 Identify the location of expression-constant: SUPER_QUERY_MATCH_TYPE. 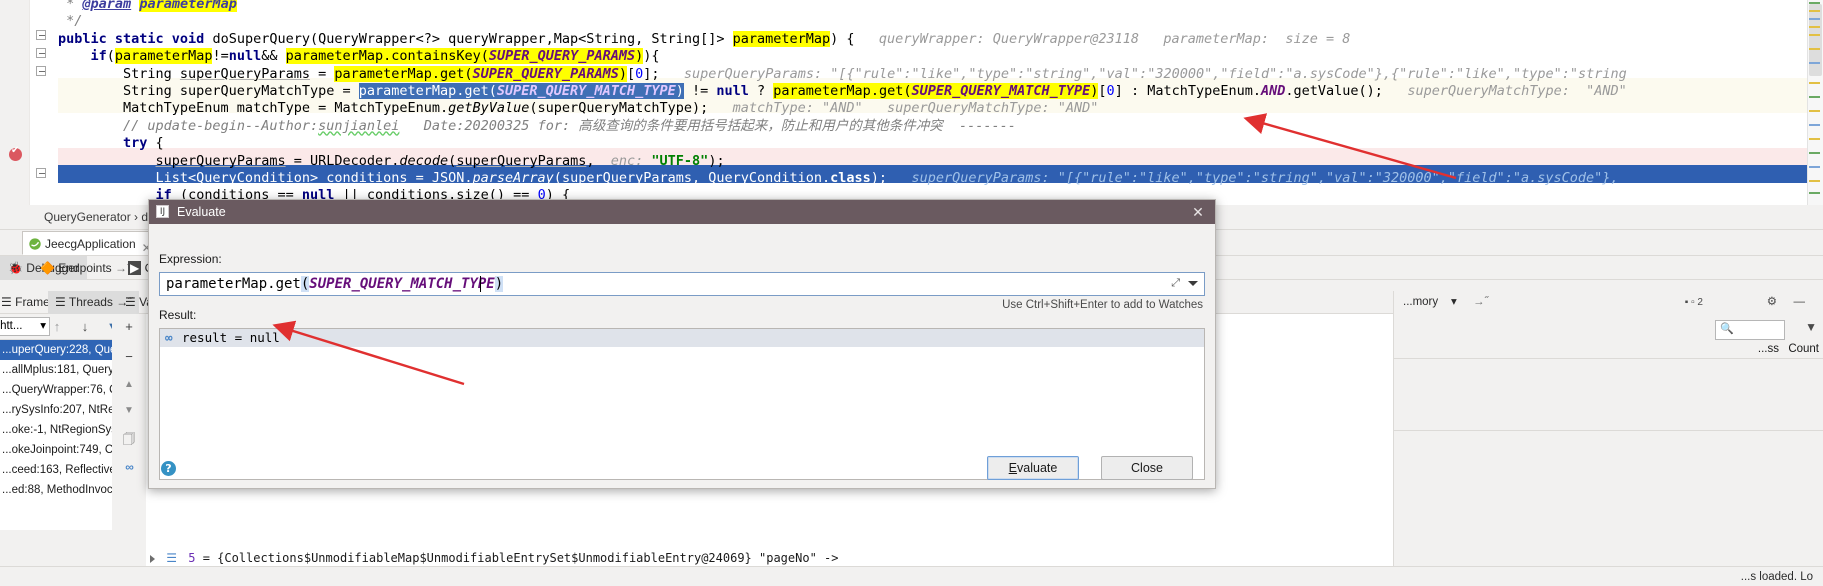
(402, 284).